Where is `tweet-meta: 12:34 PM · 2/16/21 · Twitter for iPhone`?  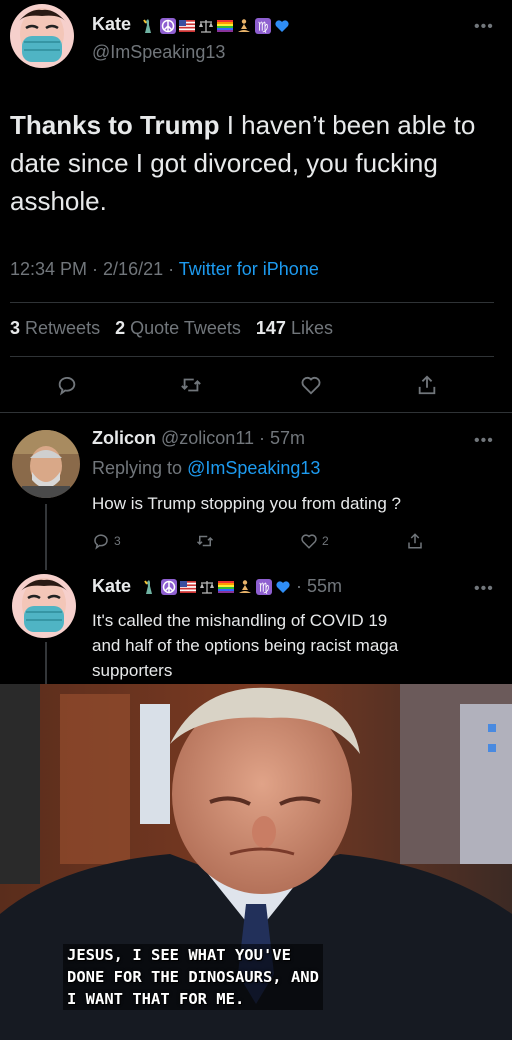
tweet-meta: 12:34 PM · 2/16/21 · Twitter for iPhone is located at coordinates (164, 269).